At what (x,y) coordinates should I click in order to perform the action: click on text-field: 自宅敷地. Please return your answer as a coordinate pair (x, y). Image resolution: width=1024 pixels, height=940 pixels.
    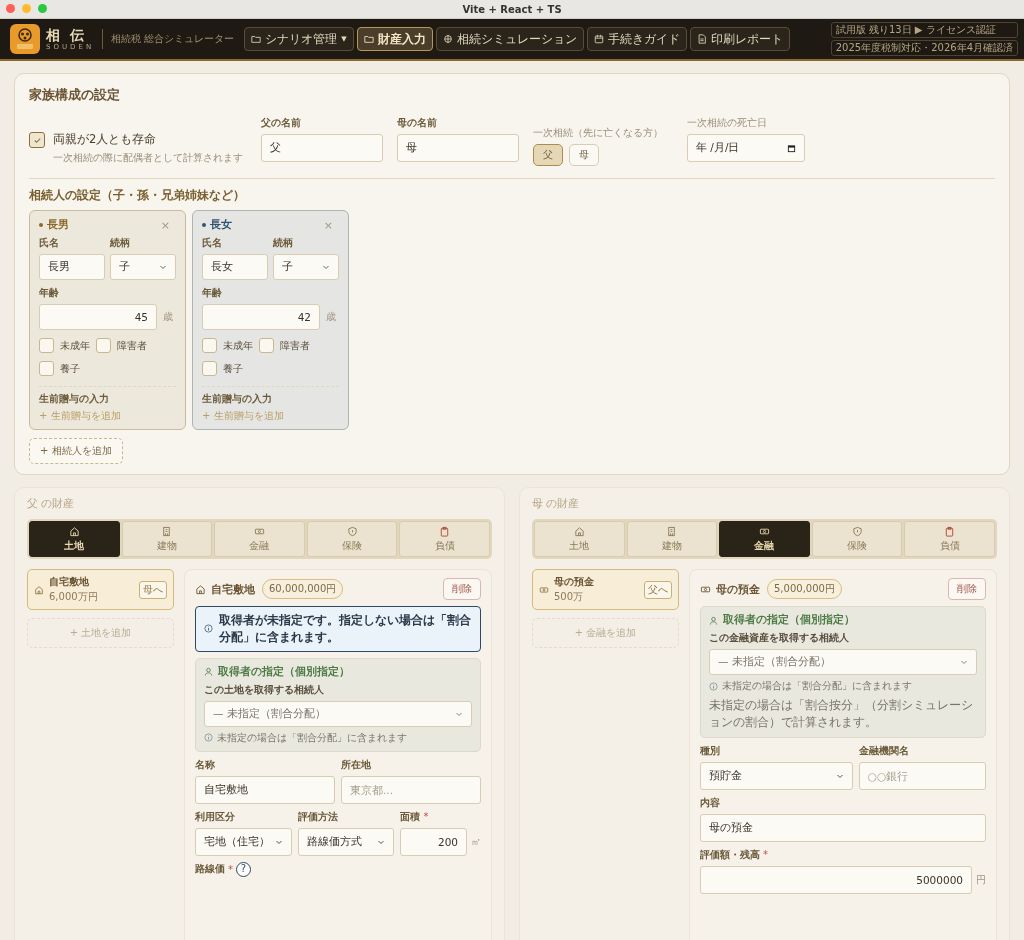
    Looking at the image, I should click on (265, 789).